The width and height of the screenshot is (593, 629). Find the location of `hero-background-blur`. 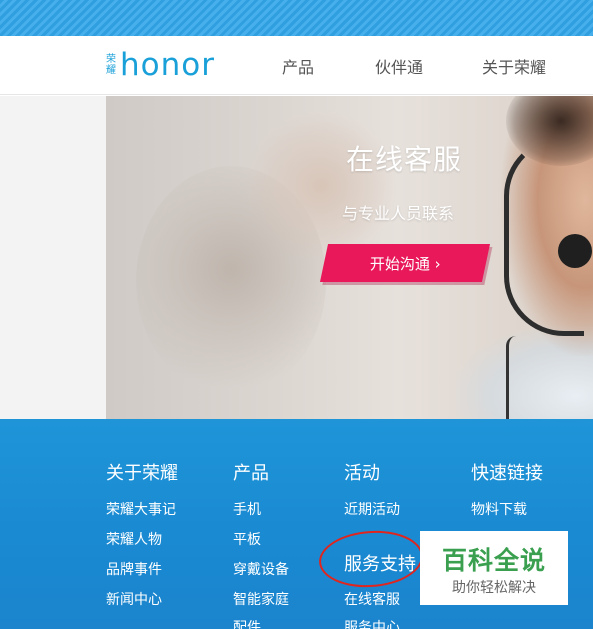

hero-background-blur is located at coordinates (321, 186).